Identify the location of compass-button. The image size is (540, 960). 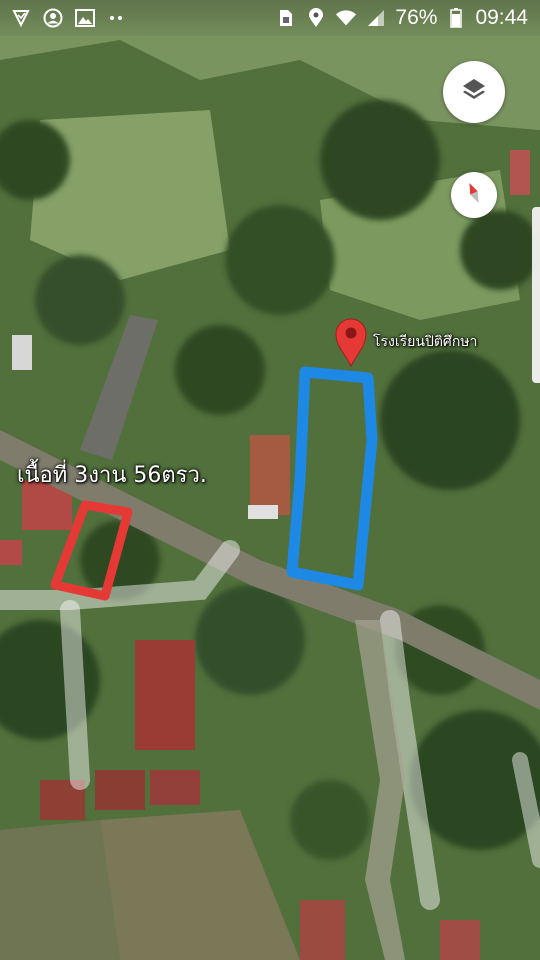
(474, 195).